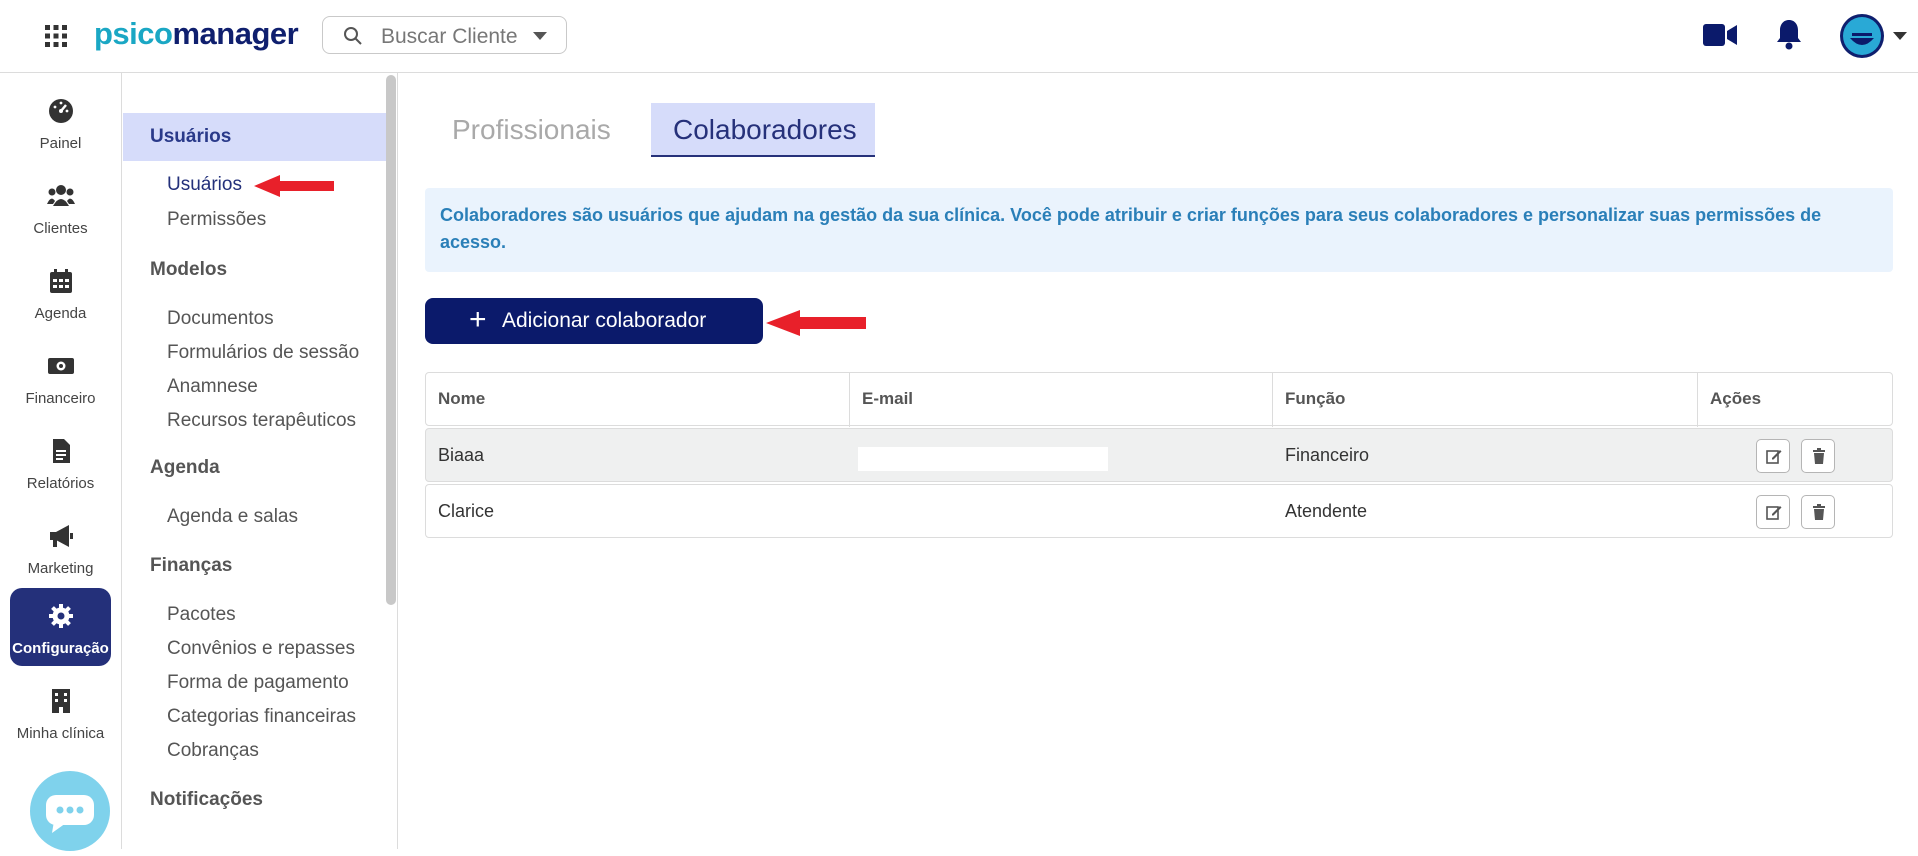 This screenshot has width=1918, height=856. What do you see at coordinates (1900, 36) in the screenshot?
I see `user-menu-chevron-icon` at bounding box center [1900, 36].